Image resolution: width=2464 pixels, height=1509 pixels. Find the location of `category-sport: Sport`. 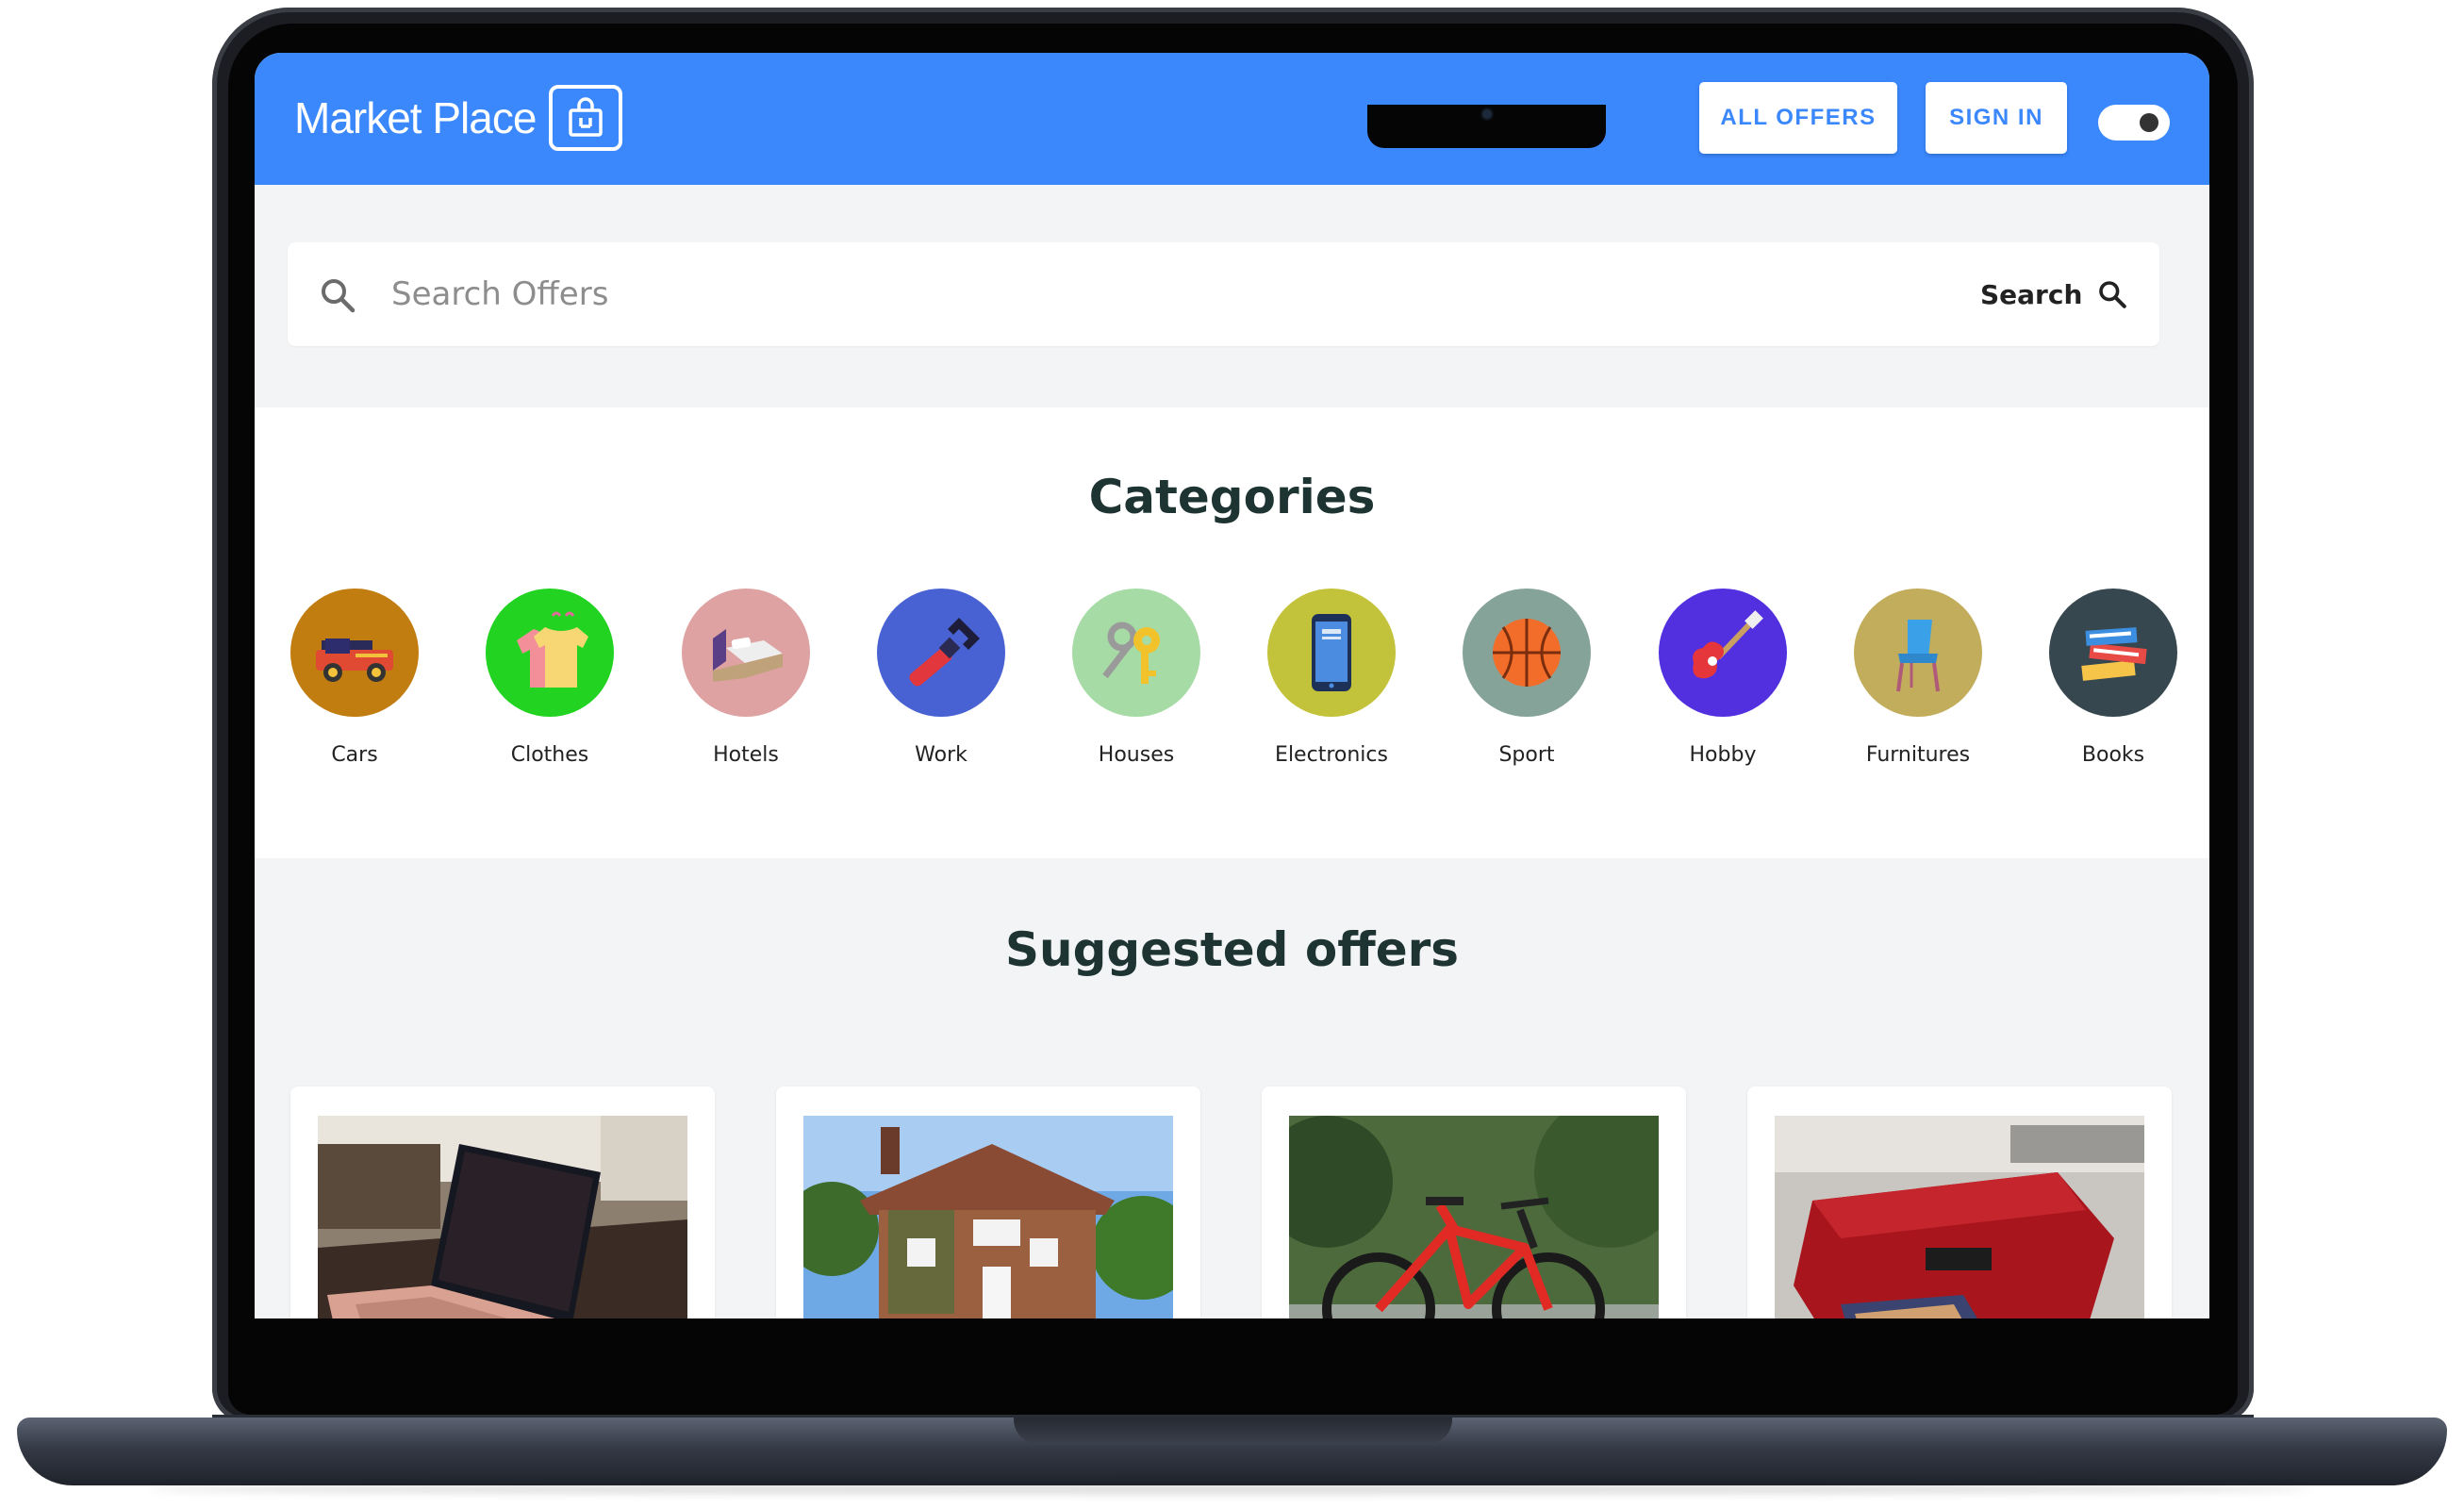

category-sport: Sport is located at coordinates (1526, 678).